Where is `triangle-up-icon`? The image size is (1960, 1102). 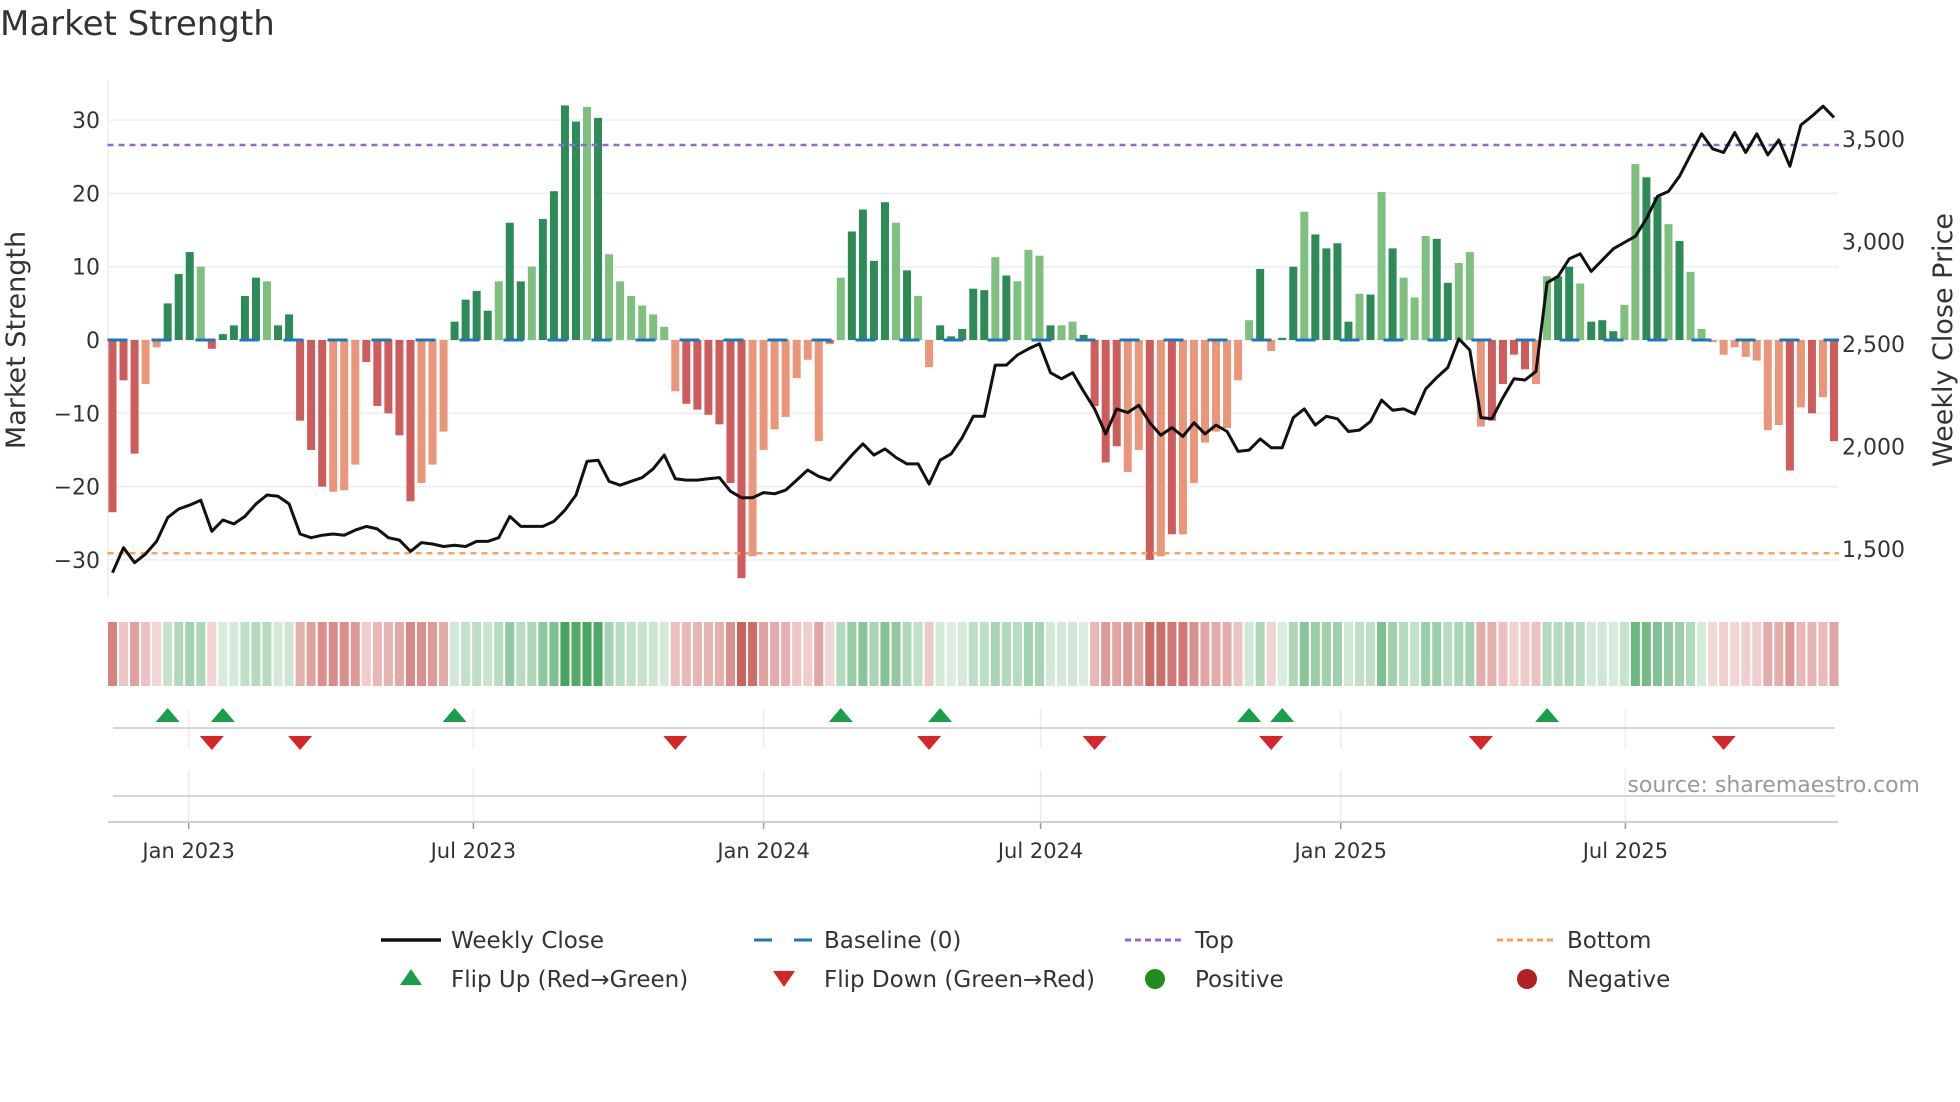
triangle-up-icon is located at coordinates (411, 977).